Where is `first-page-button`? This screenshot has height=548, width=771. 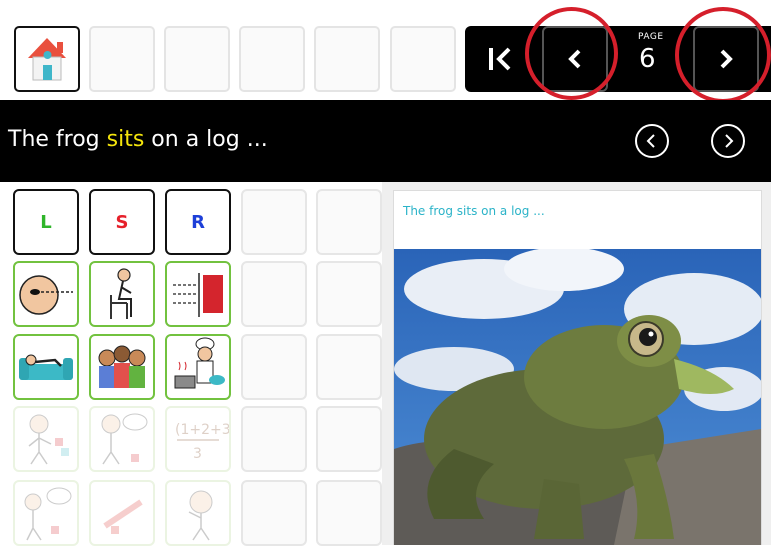
first-page-button is located at coordinates (501, 59).